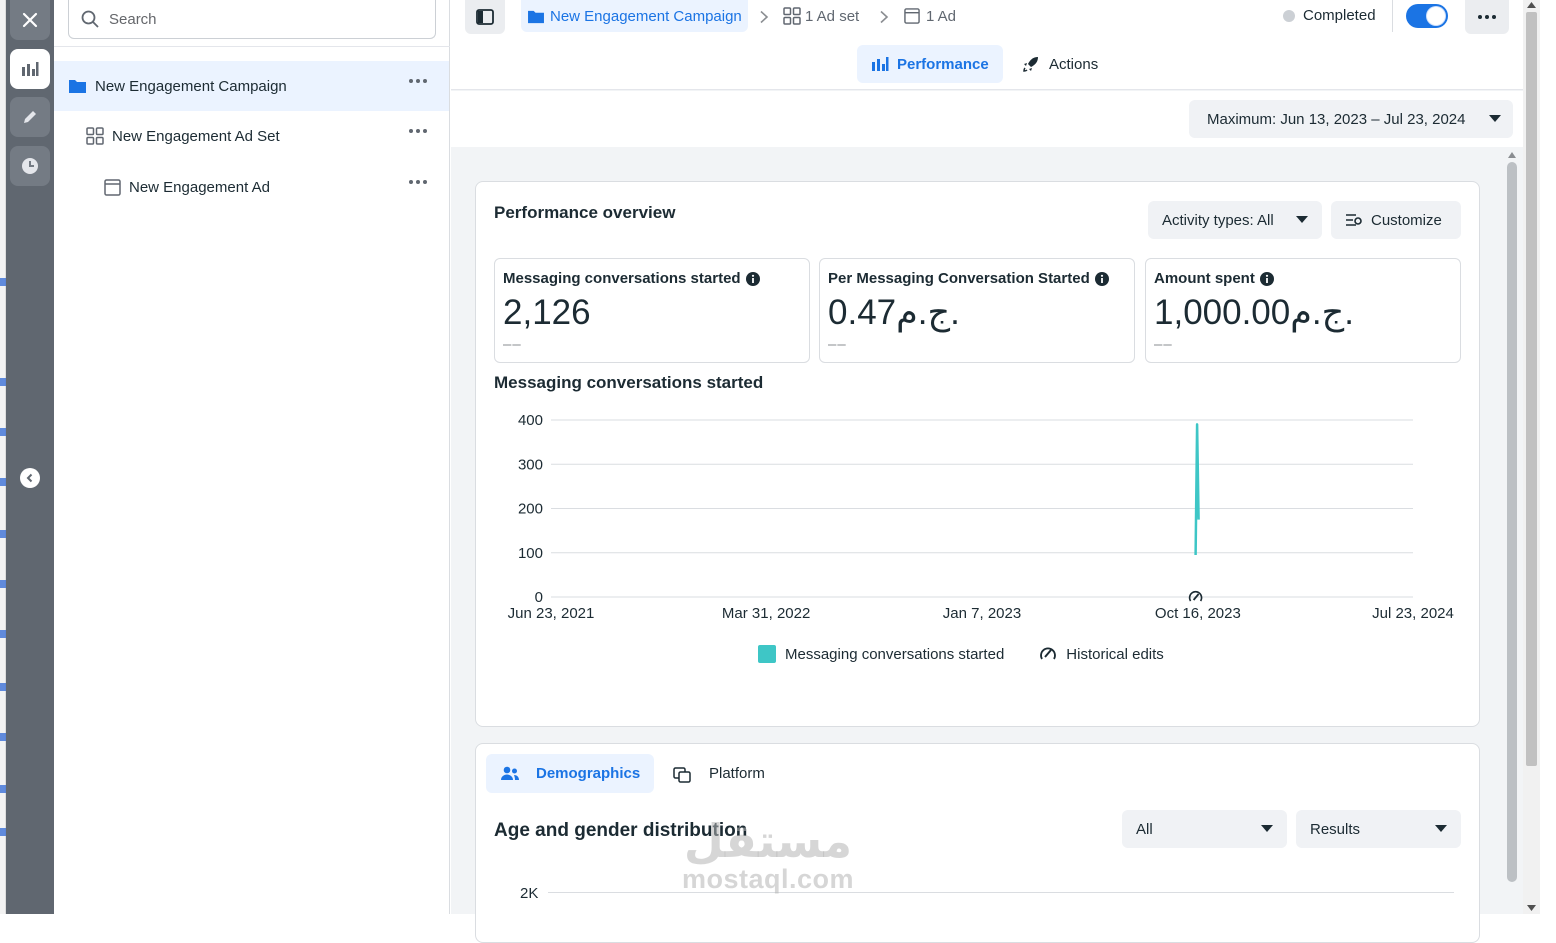 Image resolution: width=1556 pixels, height=943 pixels. I want to click on x-tick-label: Oct 16, 2023, so click(1198, 613).